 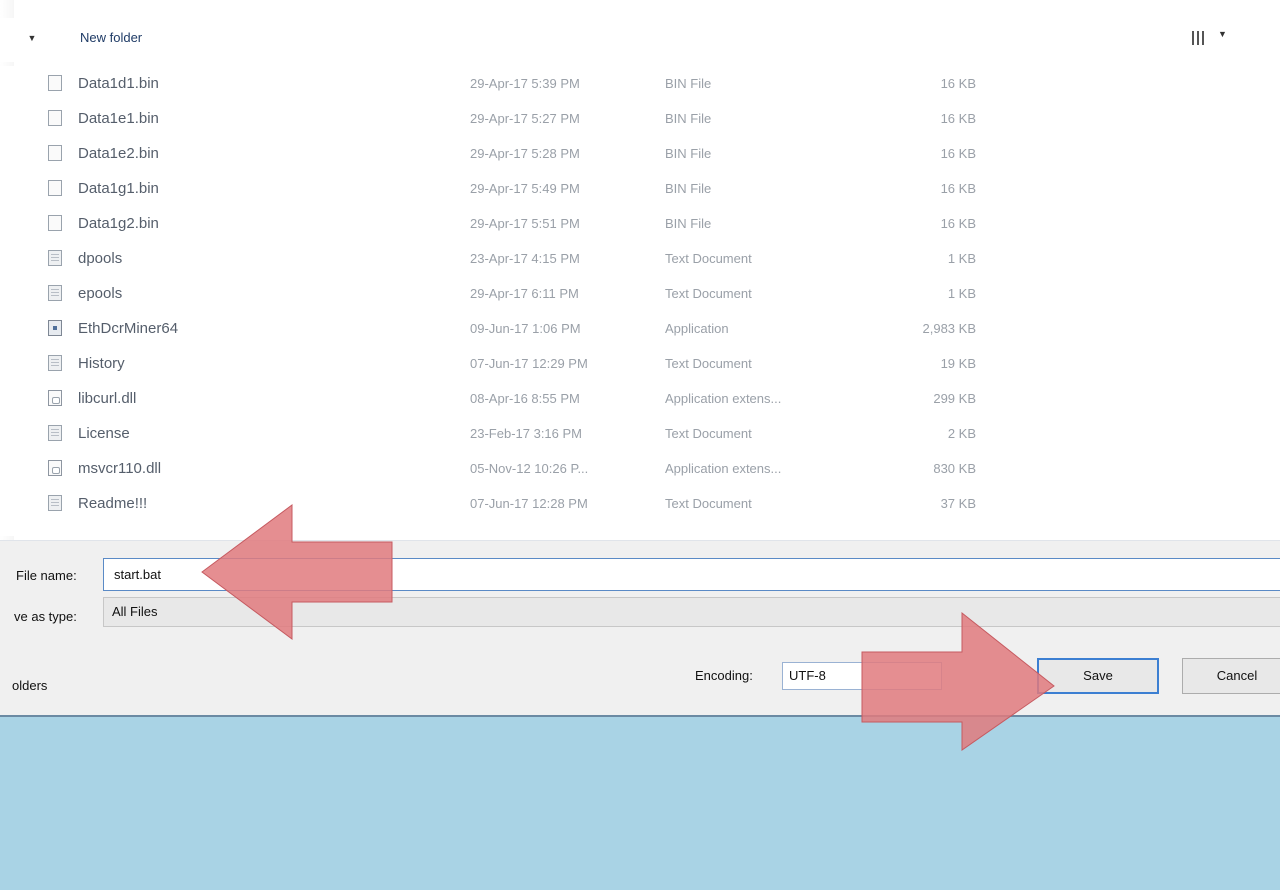 I want to click on file-name-cell: dpools, so click(x=100, y=258).